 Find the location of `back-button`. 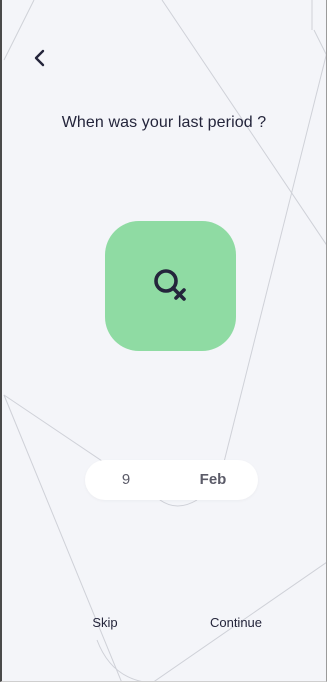

back-button is located at coordinates (40, 58).